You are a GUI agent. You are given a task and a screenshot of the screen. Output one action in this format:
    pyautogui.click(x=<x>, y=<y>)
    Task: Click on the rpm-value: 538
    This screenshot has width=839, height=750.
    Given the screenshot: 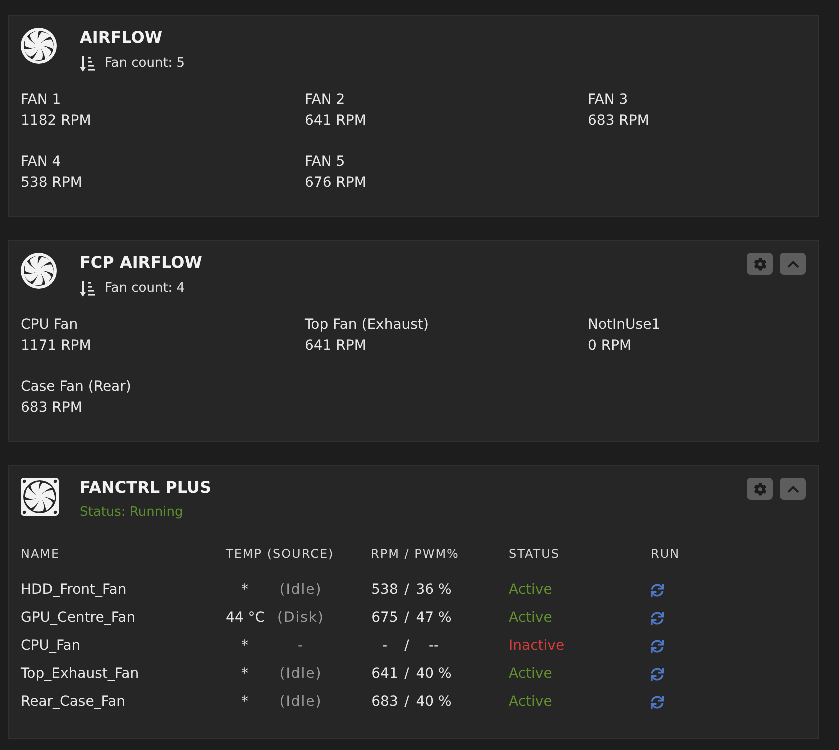 What is the action you would take?
    pyautogui.click(x=385, y=590)
    